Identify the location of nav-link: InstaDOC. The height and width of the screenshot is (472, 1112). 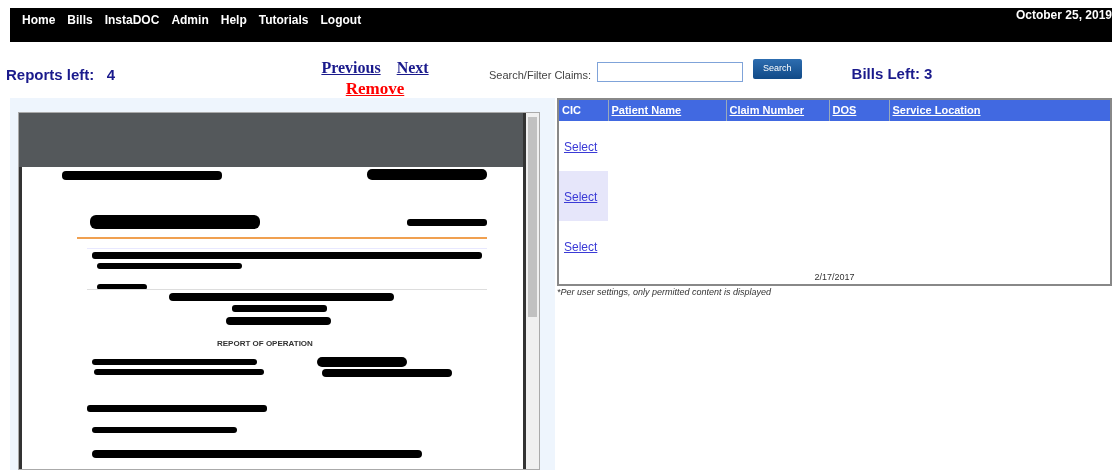
(132, 25).